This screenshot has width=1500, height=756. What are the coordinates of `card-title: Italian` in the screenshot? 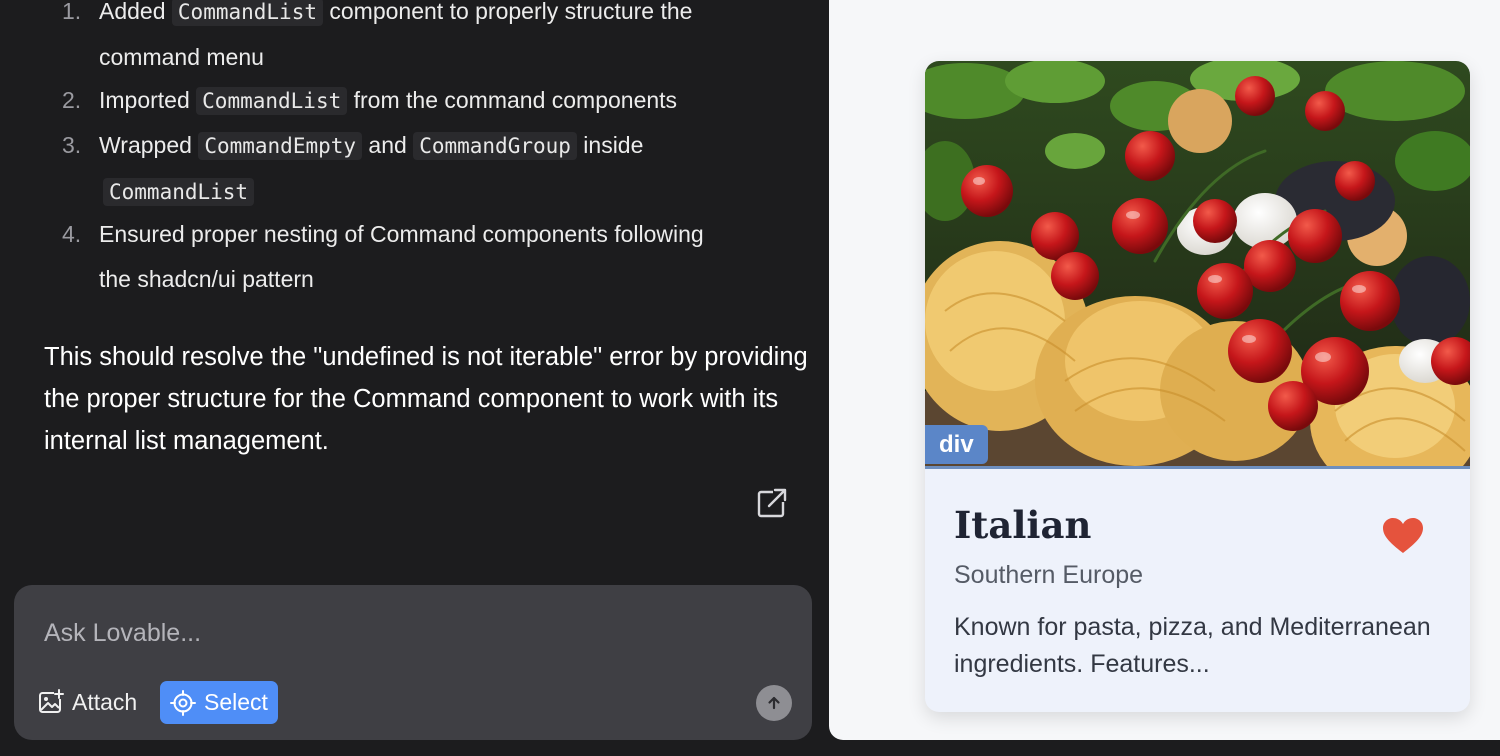 It's located at (1023, 525).